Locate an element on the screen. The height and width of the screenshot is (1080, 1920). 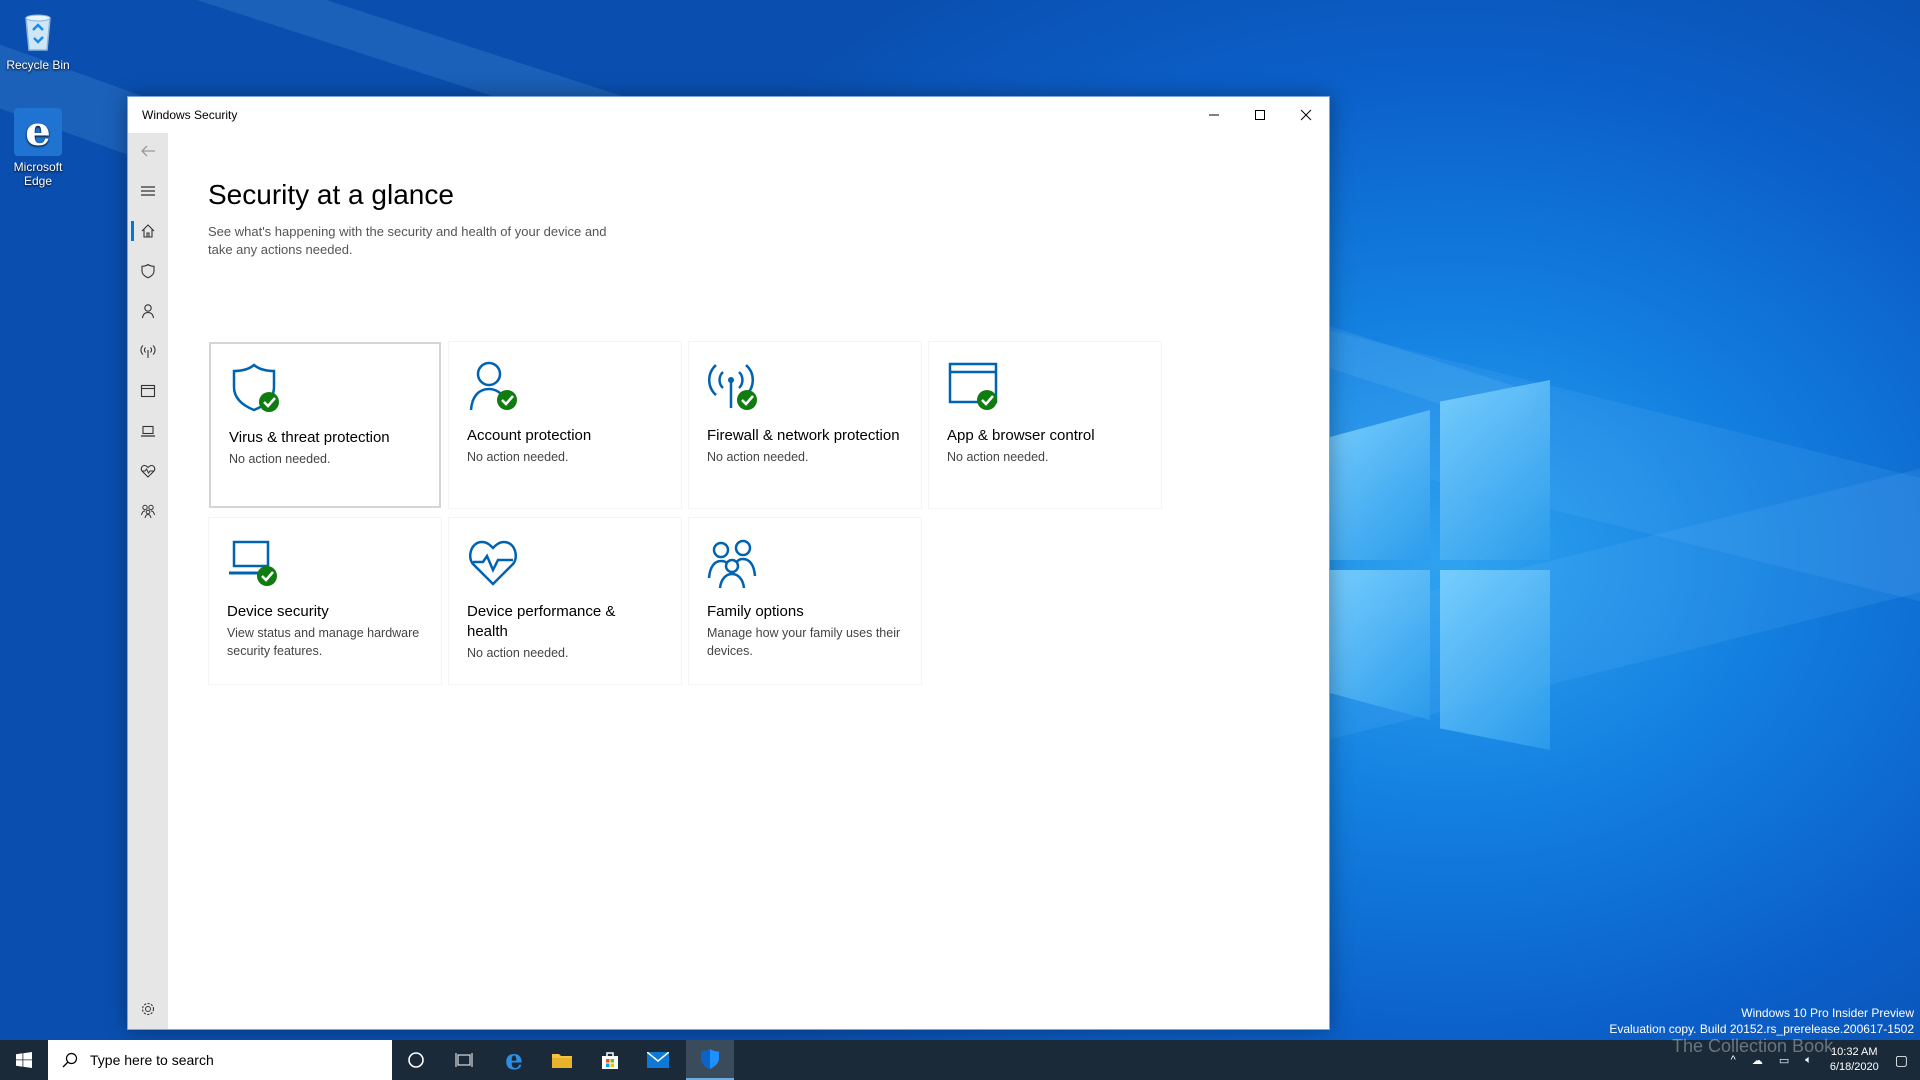
nav-item-virus-threat-protection is located at coordinates (148, 271).